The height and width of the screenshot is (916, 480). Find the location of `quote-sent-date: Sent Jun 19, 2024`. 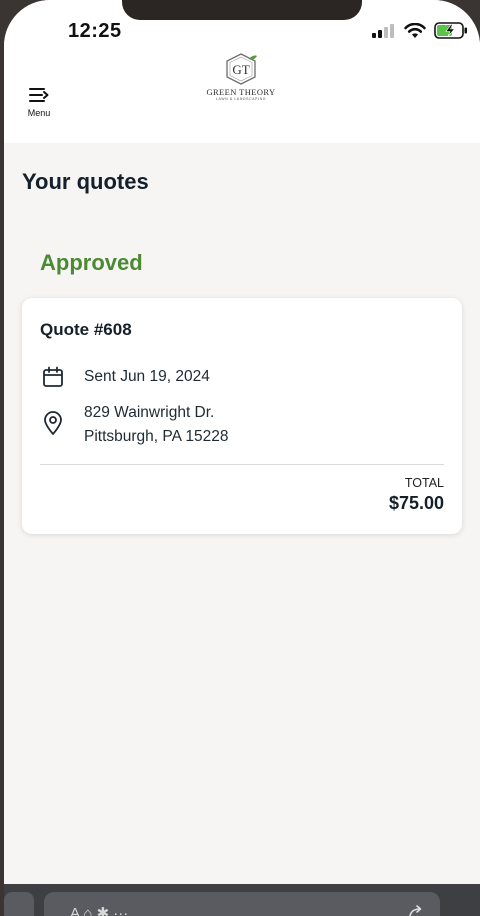

quote-sent-date: Sent Jun 19, 2024 is located at coordinates (147, 376).